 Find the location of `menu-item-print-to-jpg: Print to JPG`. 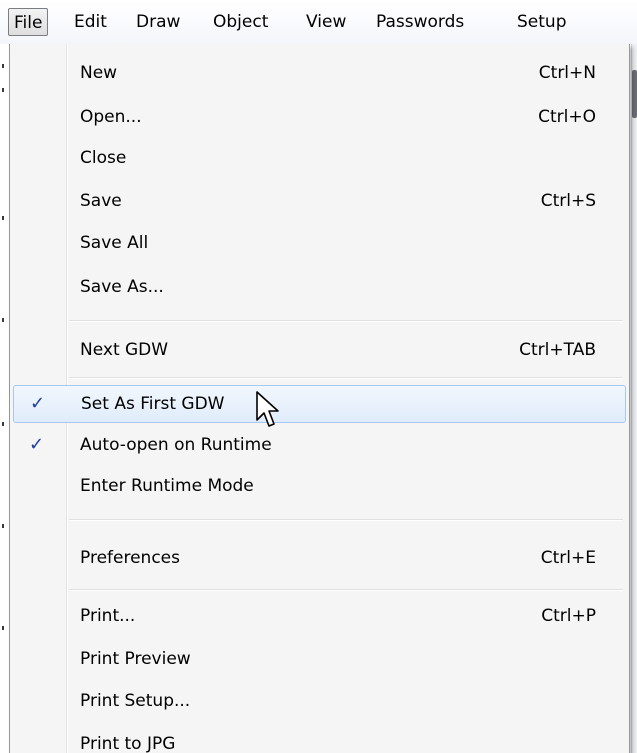

menu-item-print-to-jpg: Print to JPG is located at coordinates (319, 740).